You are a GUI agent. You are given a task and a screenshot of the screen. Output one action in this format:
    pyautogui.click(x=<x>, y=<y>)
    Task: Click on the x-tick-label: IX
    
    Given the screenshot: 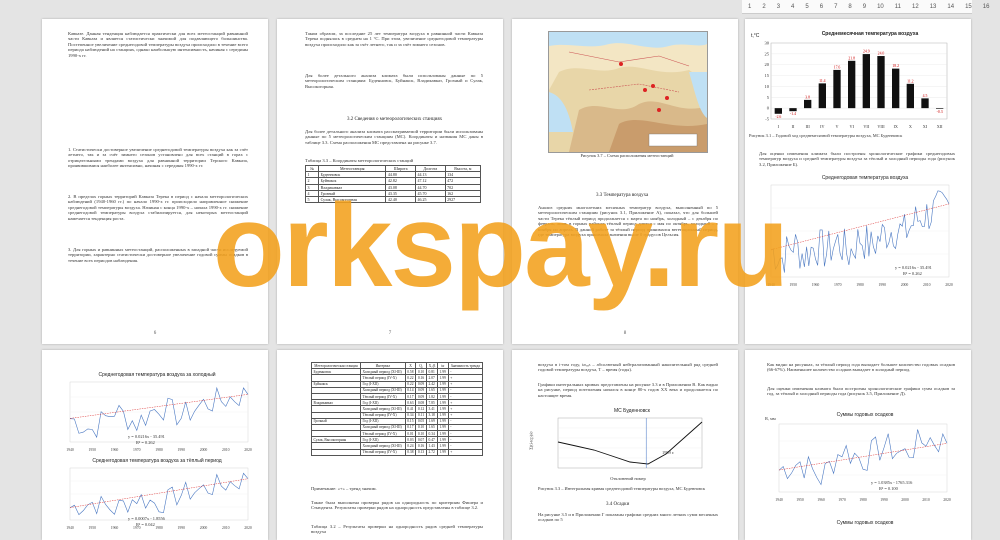 What is the action you would take?
    pyautogui.click(x=895, y=126)
    